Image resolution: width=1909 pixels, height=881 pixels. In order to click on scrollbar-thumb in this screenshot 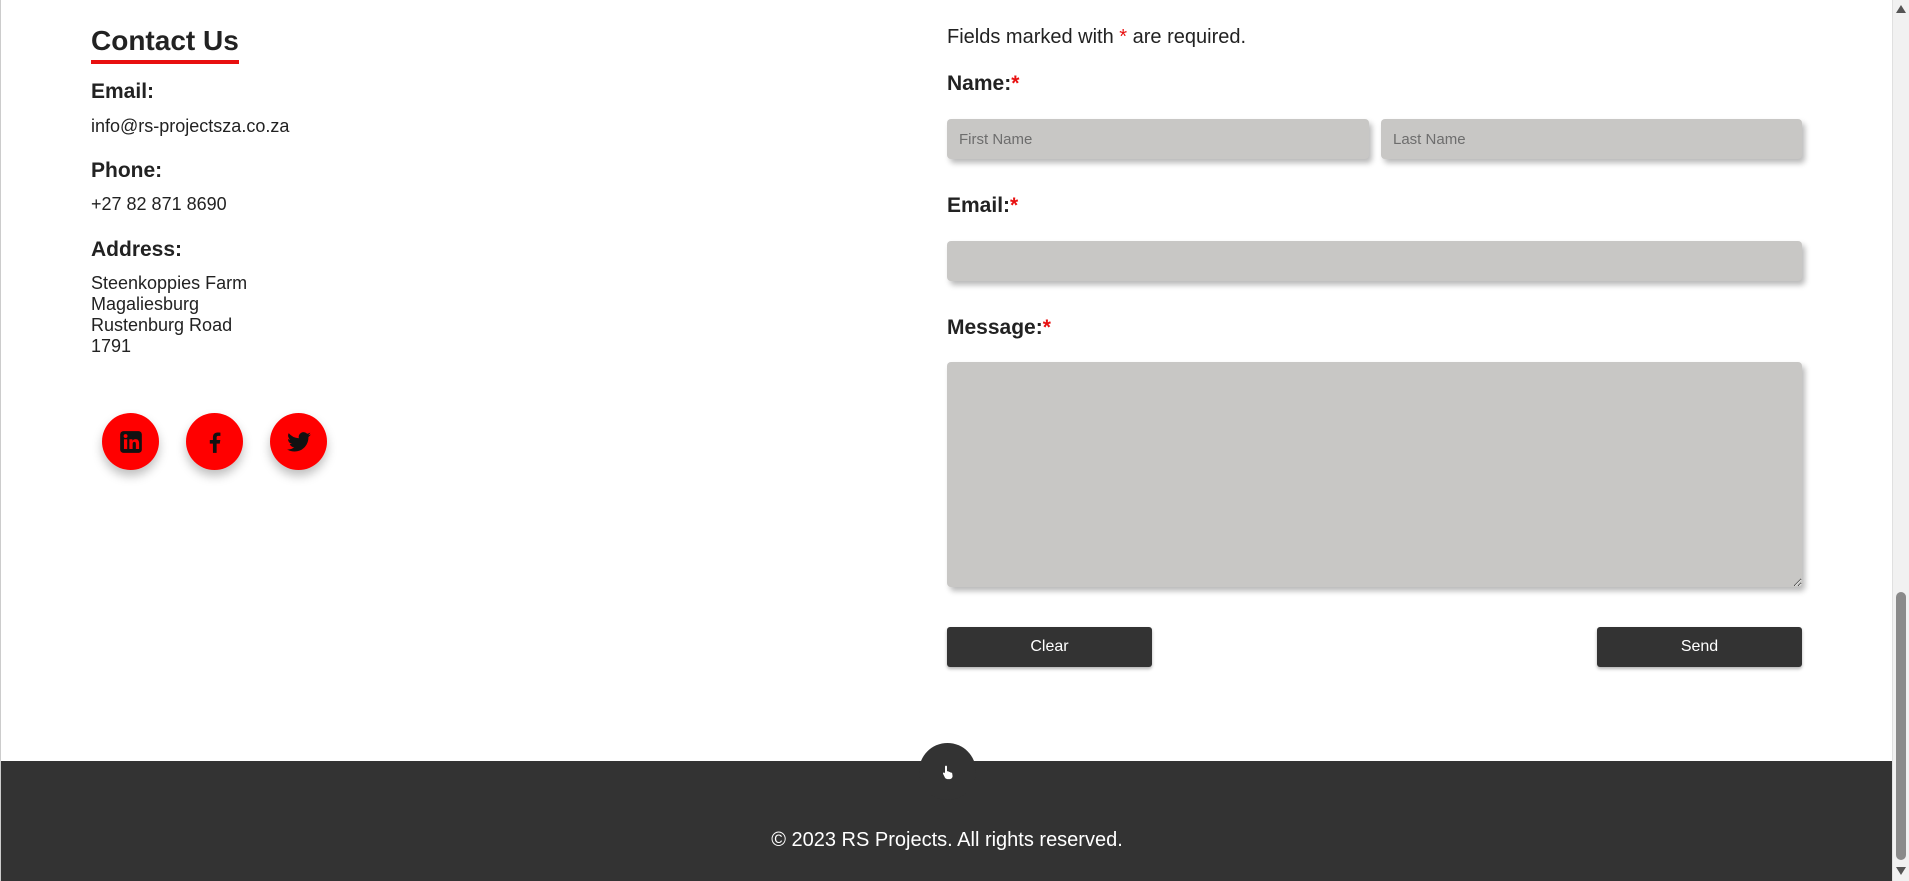, I will do `click(1901, 726)`.